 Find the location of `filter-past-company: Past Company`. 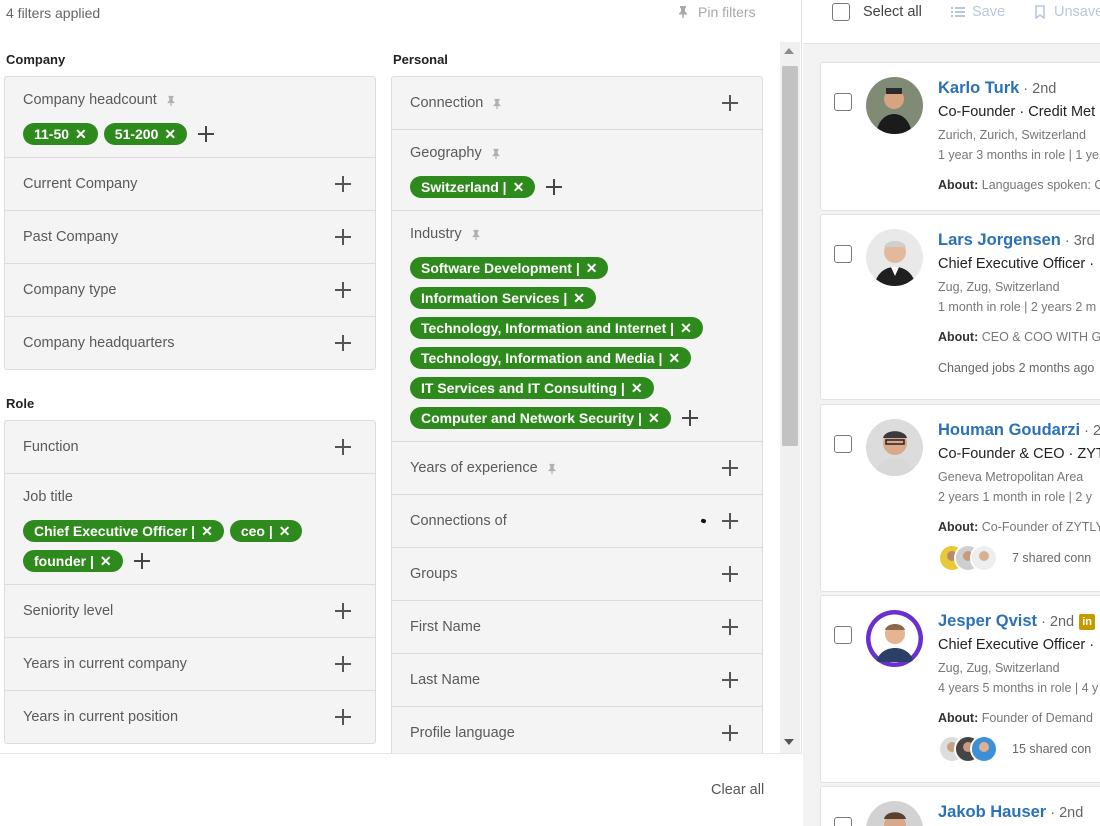

filter-past-company: Past Company is located at coordinates (190, 236).